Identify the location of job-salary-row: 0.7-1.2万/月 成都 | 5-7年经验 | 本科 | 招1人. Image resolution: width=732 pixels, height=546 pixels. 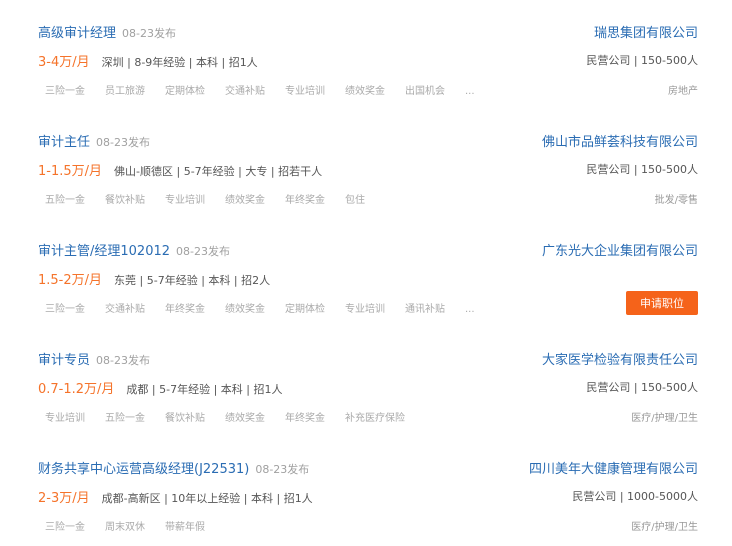
(160, 387).